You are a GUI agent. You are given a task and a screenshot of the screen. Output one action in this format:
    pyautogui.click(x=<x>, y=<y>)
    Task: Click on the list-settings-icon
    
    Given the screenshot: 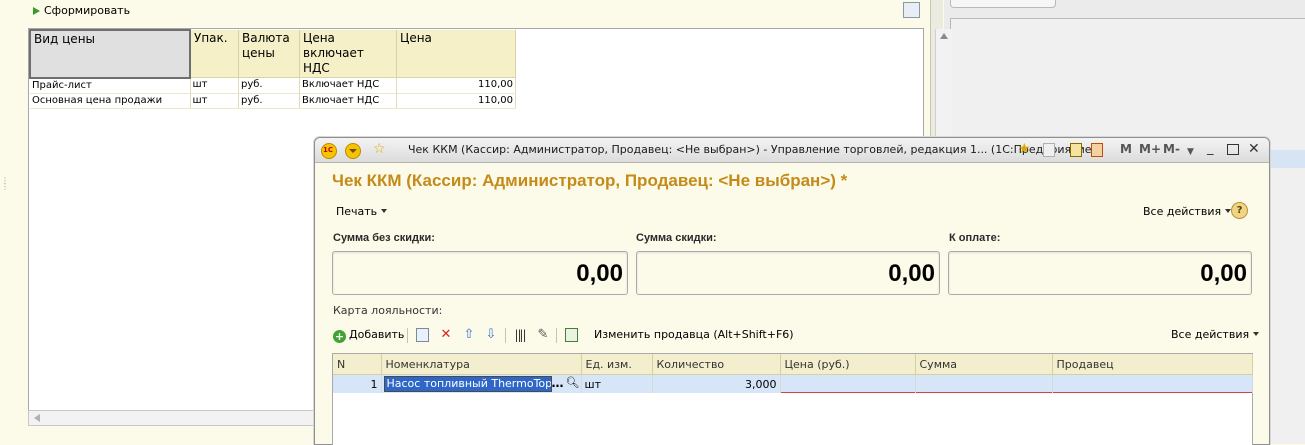 What is the action you would take?
    pyautogui.click(x=911, y=10)
    